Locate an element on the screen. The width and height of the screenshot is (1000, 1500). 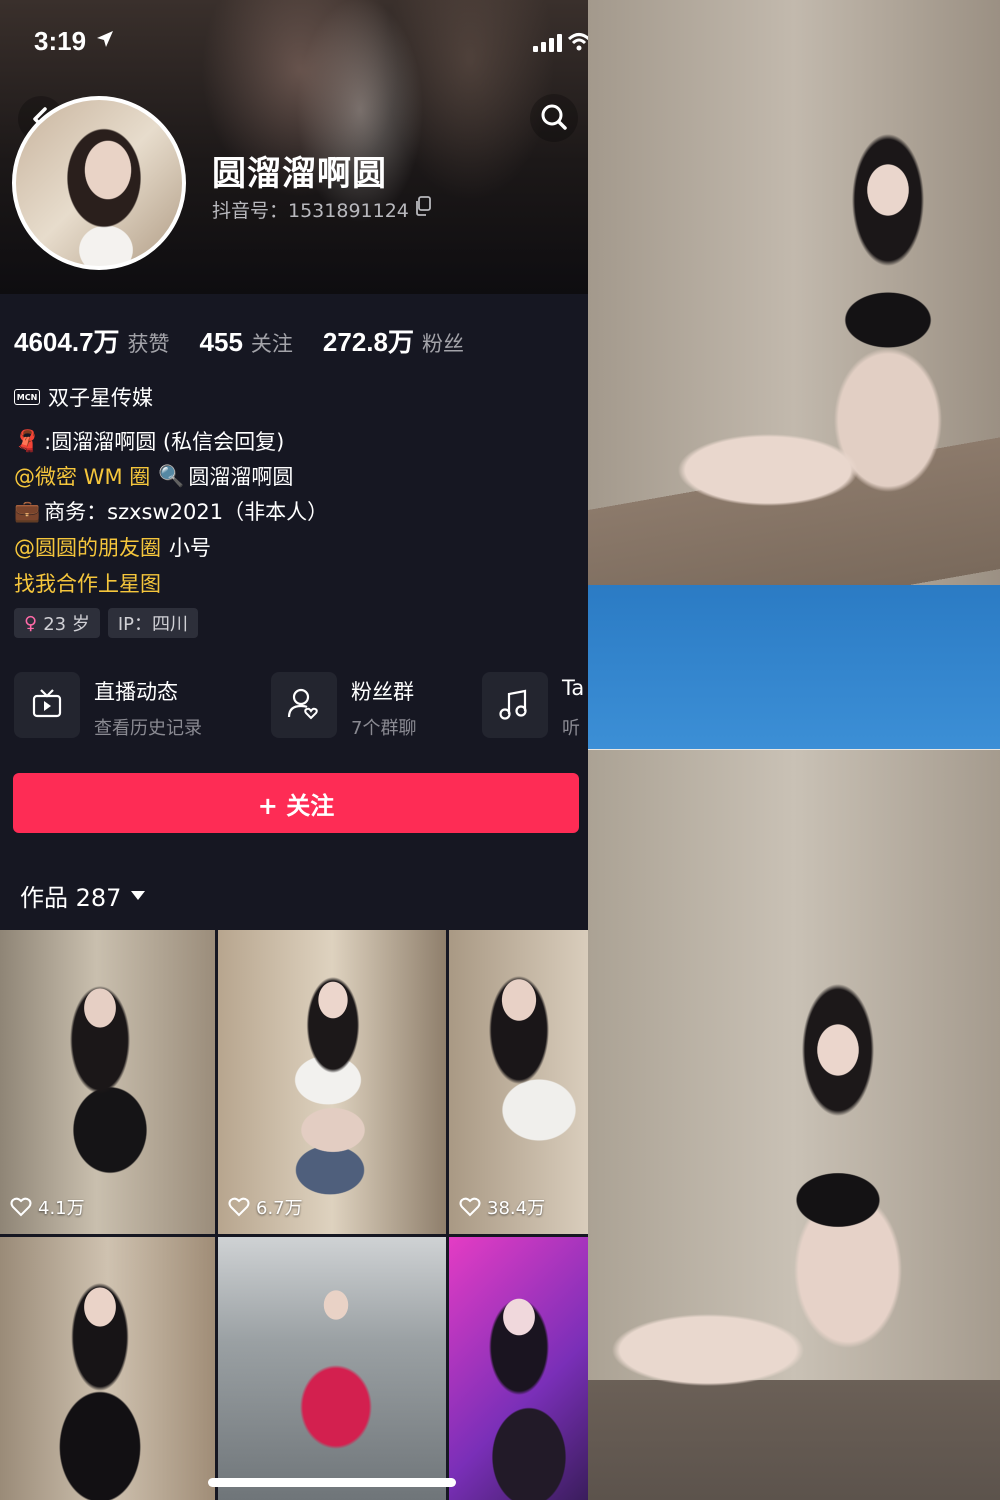
stat-label: 关注 is located at coordinates (271, 344).